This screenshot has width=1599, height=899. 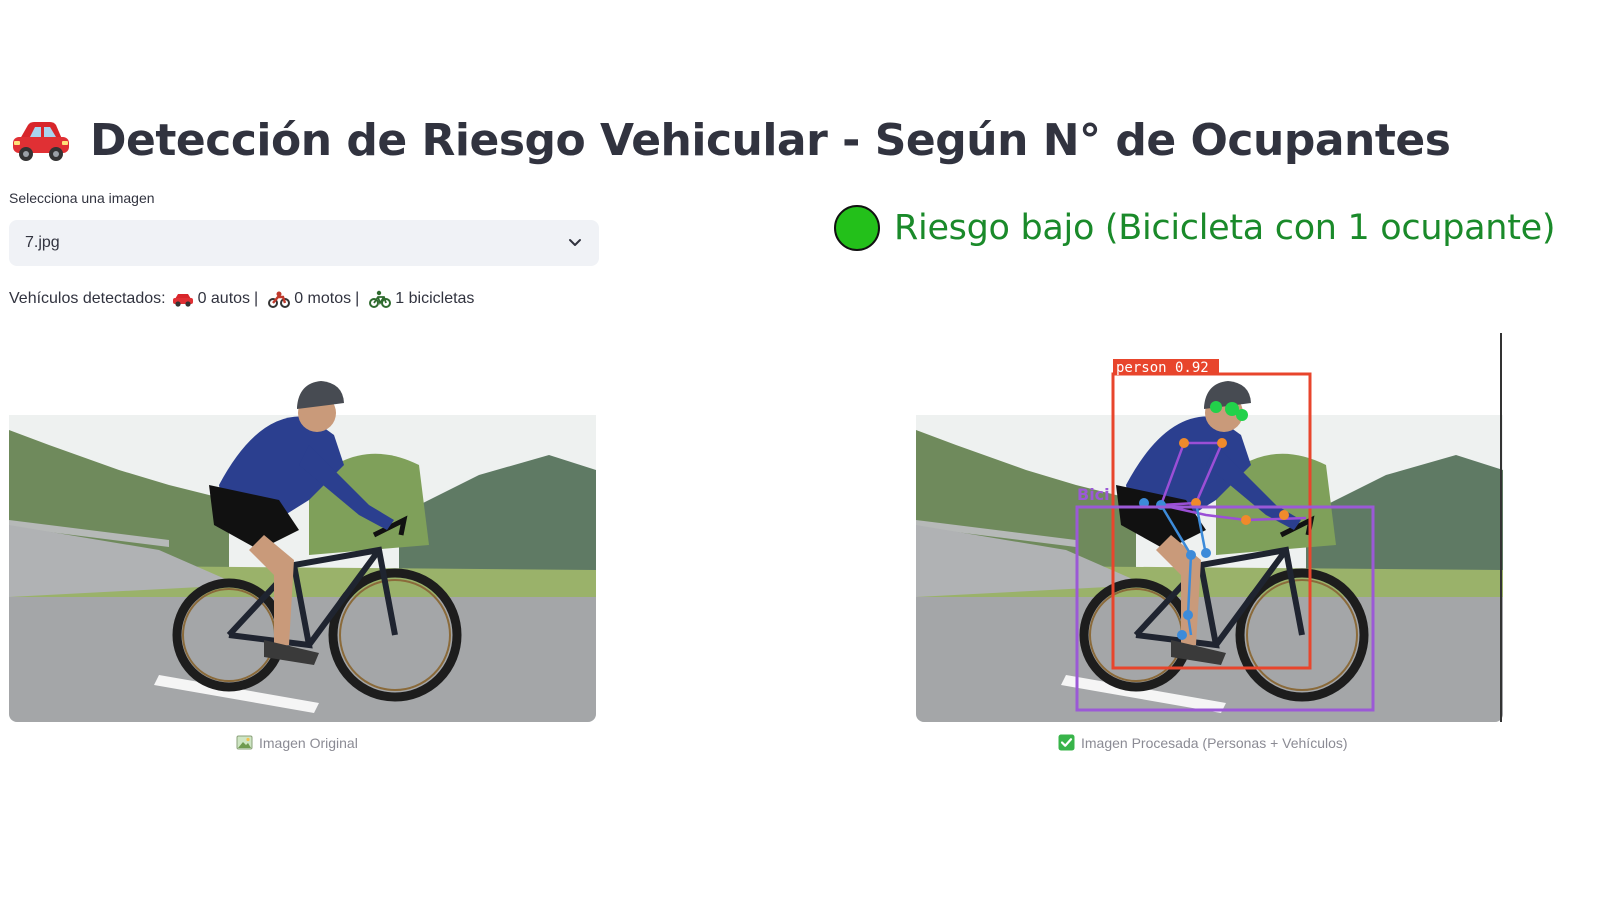 What do you see at coordinates (279, 299) in the screenshot?
I see `motorcycle-icon` at bounding box center [279, 299].